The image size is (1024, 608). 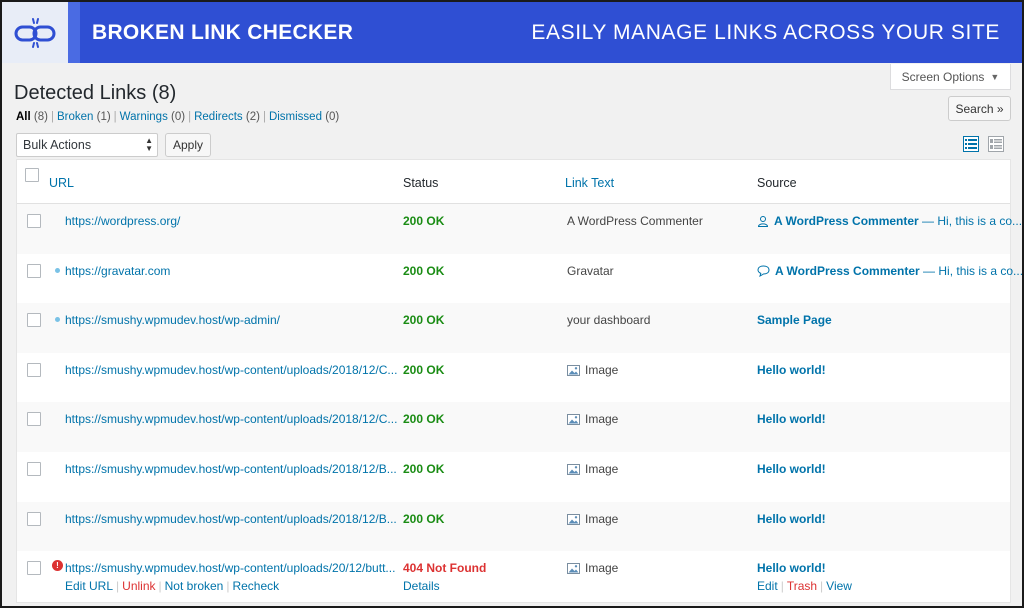 What do you see at coordinates (979, 108) in the screenshot?
I see `search-button: Search »` at bounding box center [979, 108].